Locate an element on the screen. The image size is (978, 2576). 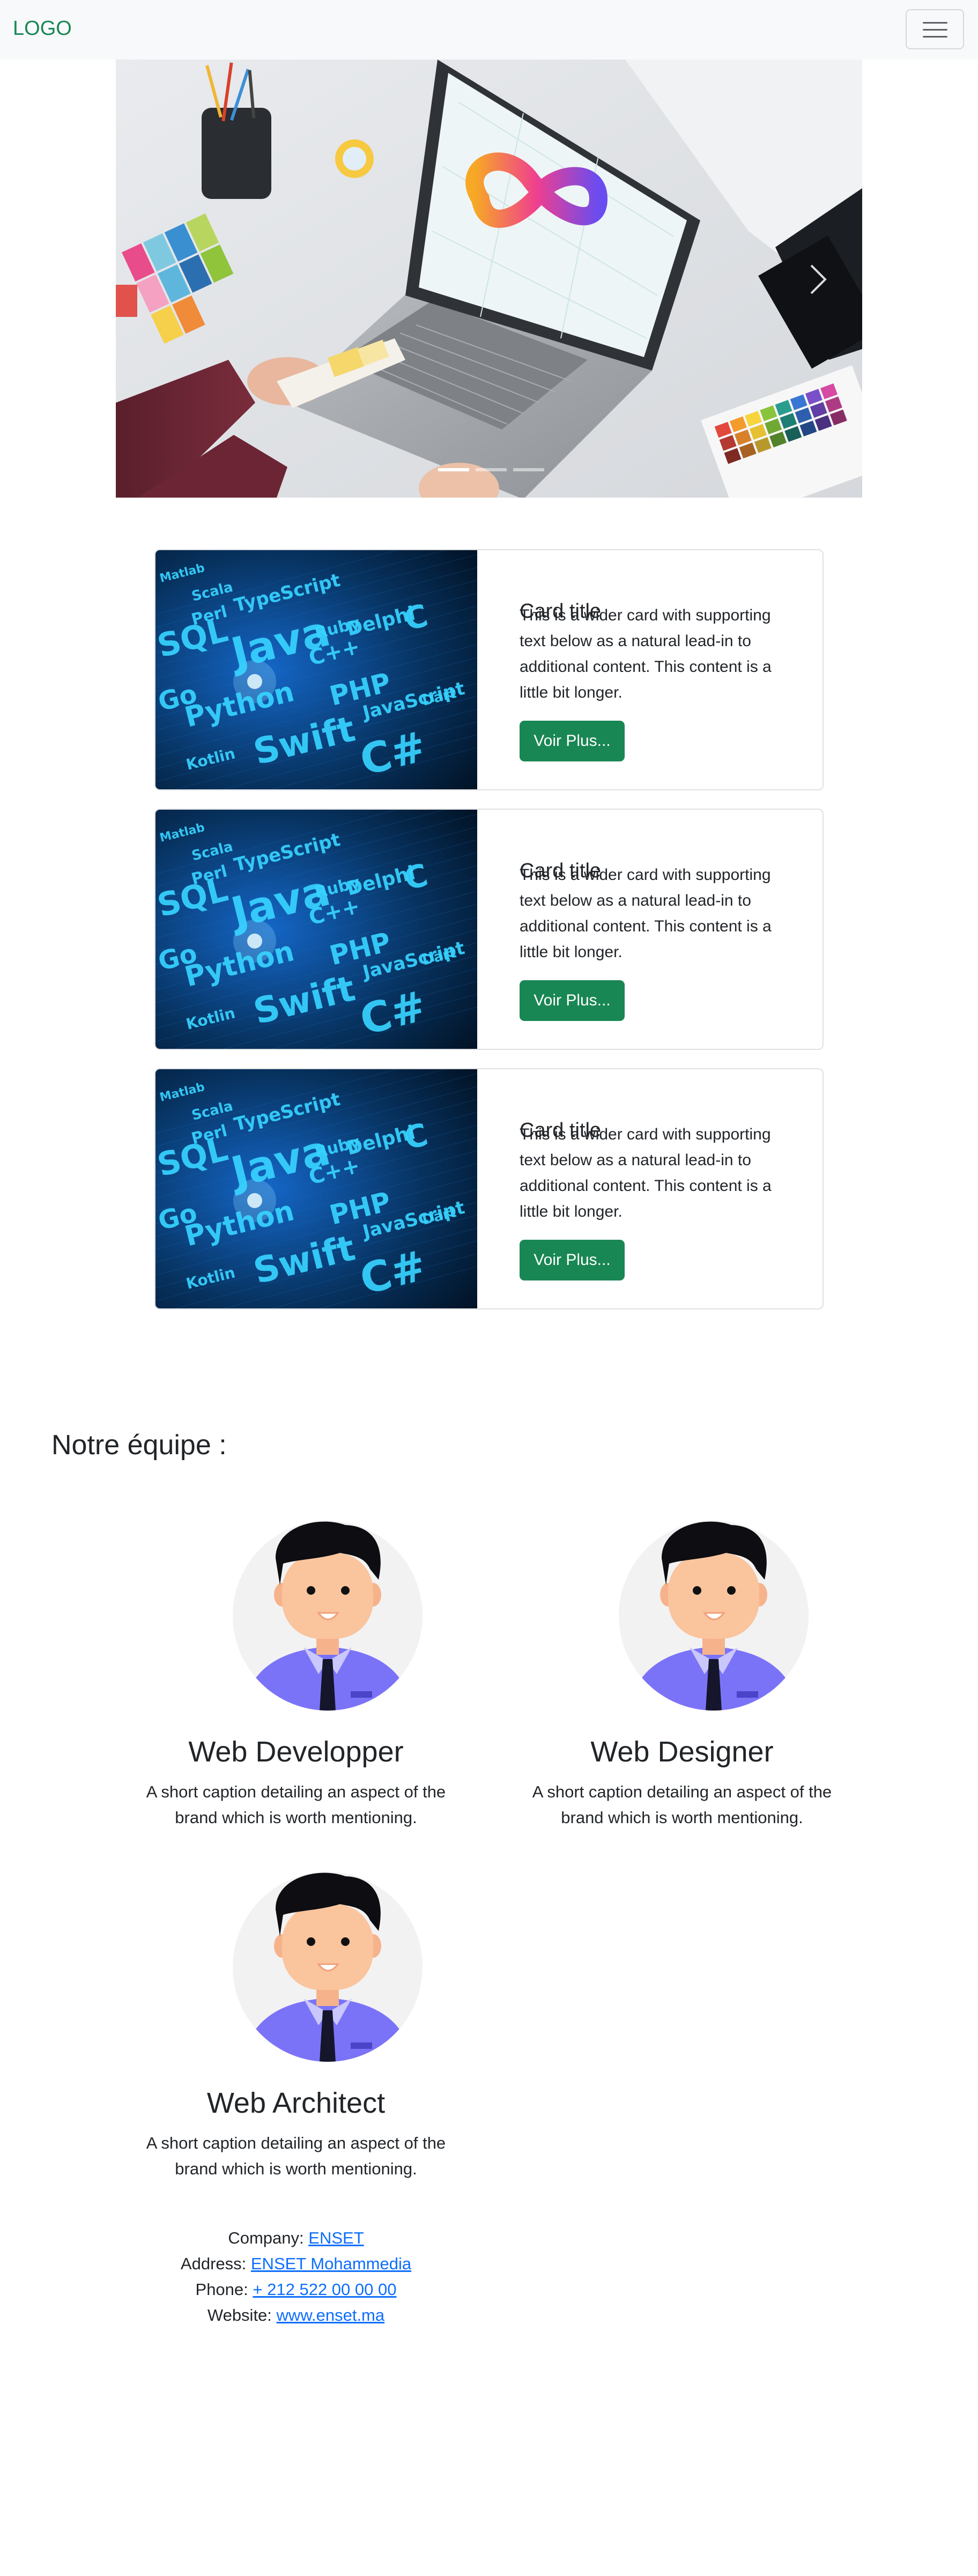
website-link: www.enset.ma is located at coordinates (331, 2315).